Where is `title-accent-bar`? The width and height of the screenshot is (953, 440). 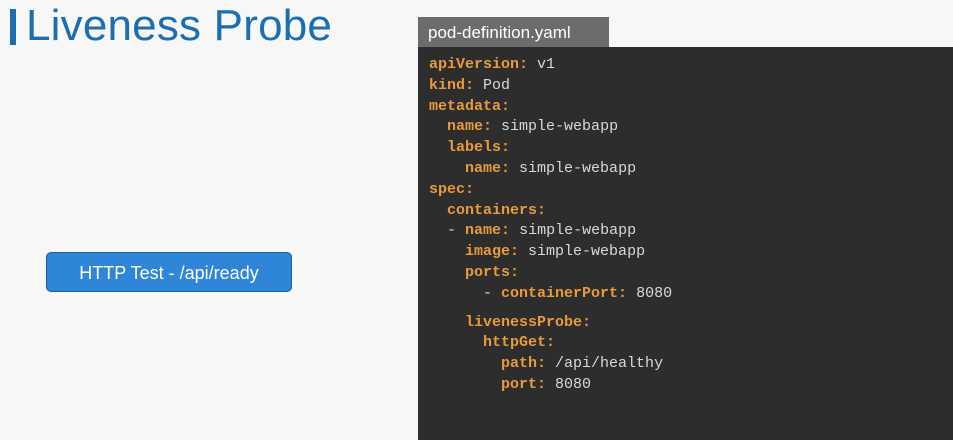
title-accent-bar is located at coordinates (13, 27).